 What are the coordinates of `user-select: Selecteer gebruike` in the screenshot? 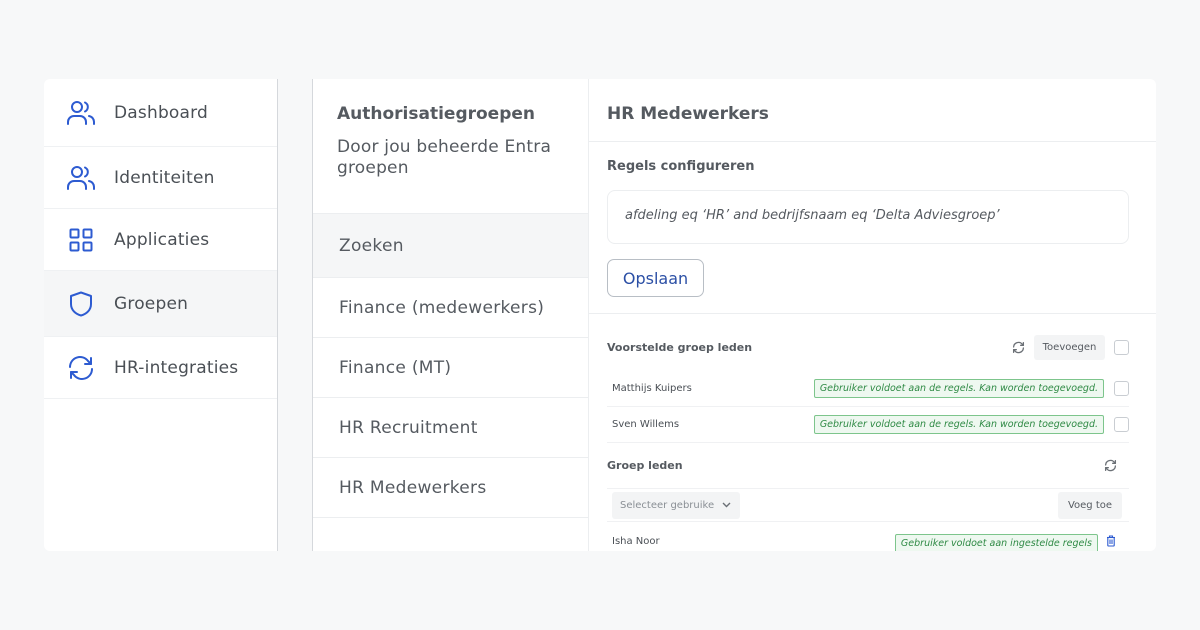 It's located at (676, 505).